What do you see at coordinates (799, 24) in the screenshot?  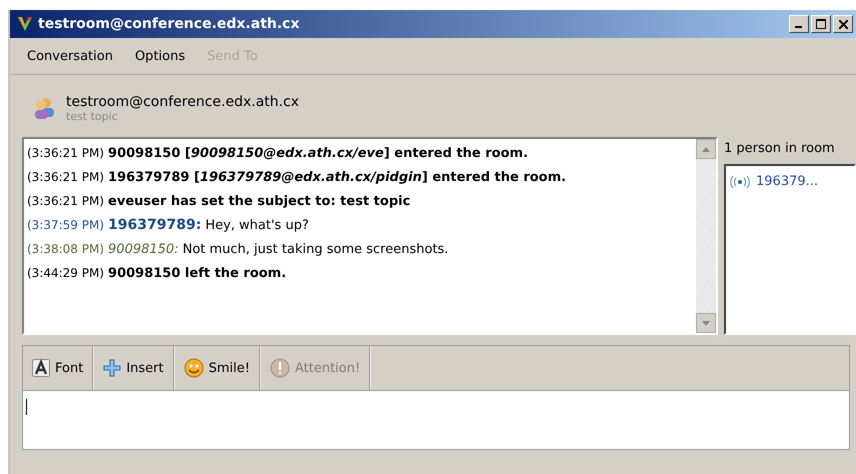 I see `minimize-button` at bounding box center [799, 24].